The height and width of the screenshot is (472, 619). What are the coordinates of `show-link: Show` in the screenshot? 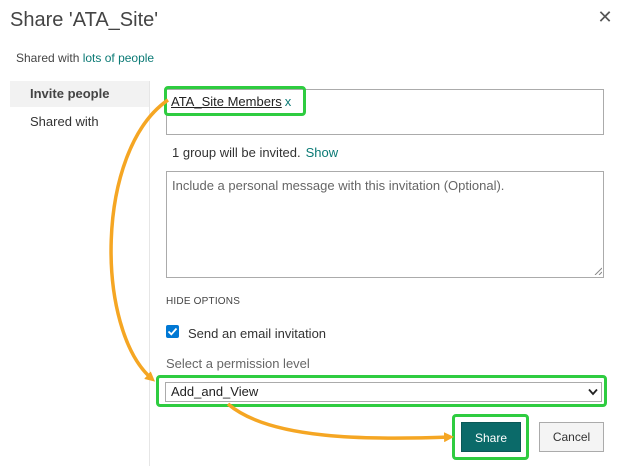 It's located at (322, 152).